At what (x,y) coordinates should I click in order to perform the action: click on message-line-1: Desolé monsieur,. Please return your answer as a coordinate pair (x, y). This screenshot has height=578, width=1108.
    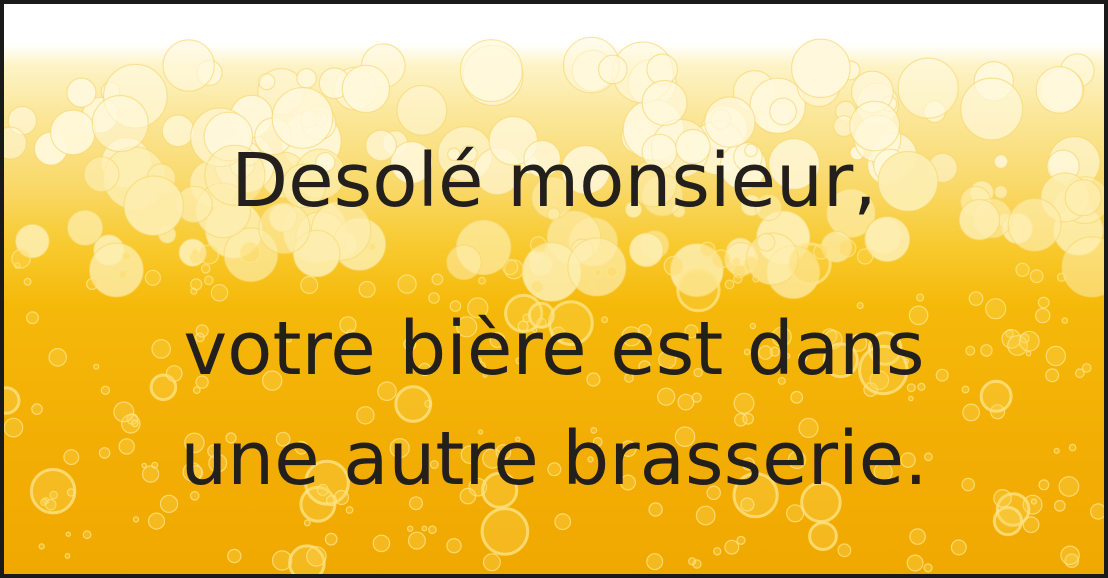
    Looking at the image, I should click on (554, 181).